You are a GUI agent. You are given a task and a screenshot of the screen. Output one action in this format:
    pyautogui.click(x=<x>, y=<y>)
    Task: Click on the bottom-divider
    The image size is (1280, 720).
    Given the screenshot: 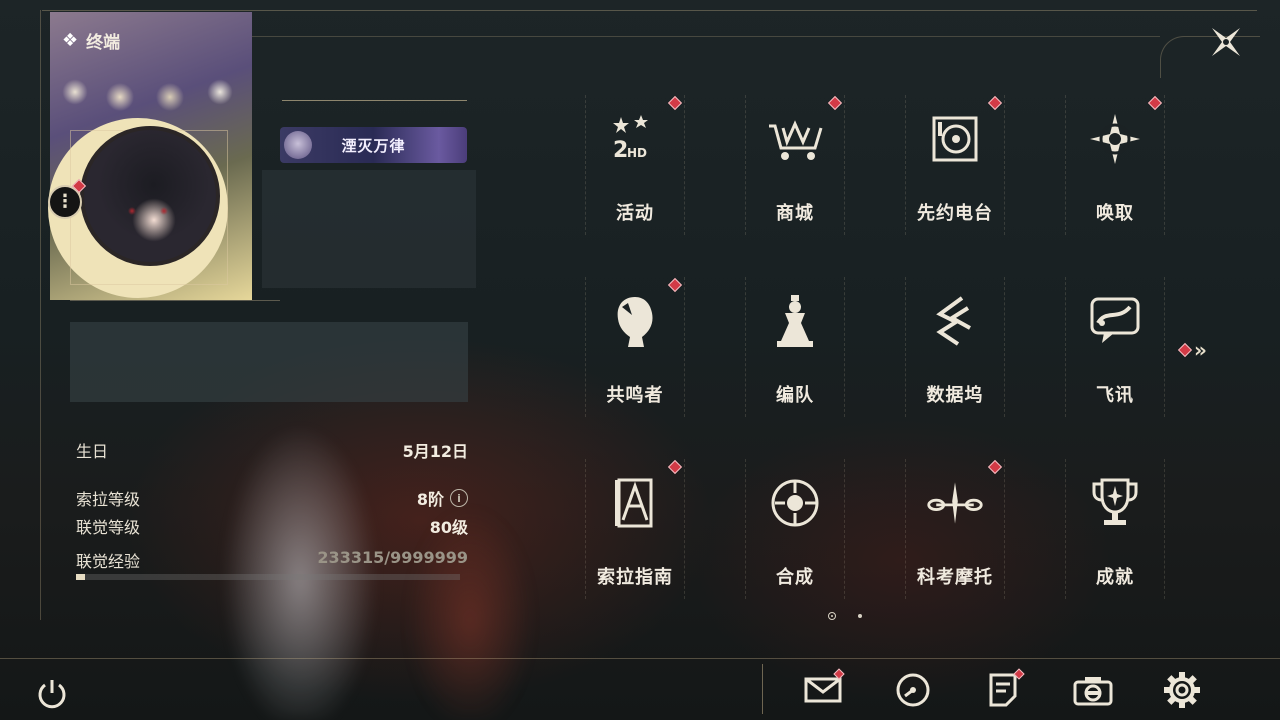 What is the action you would take?
    pyautogui.click(x=640, y=658)
    